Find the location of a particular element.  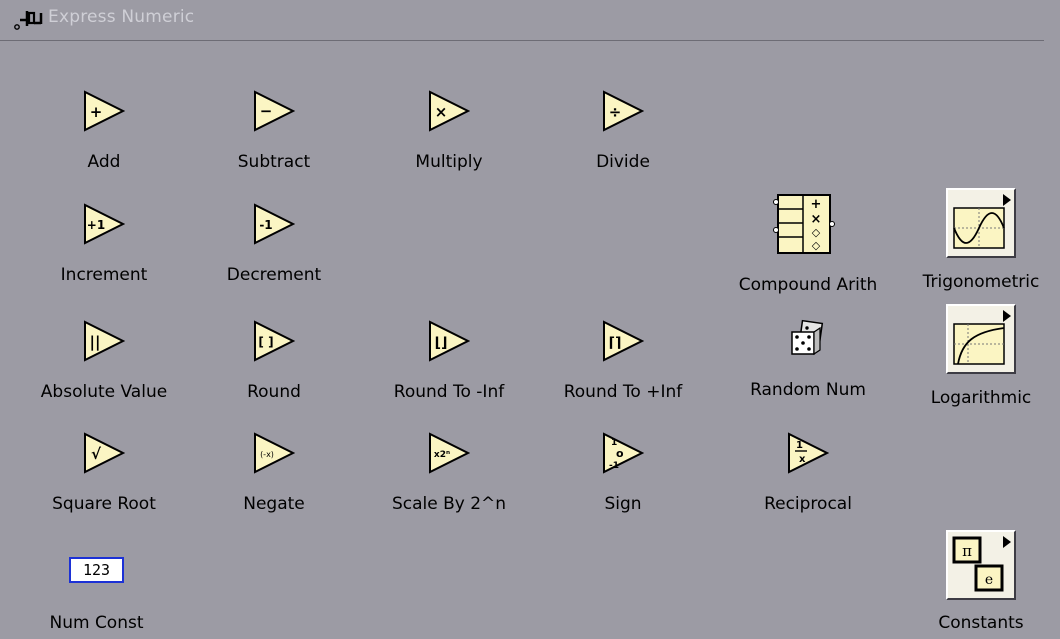

palette-item-sign: 1 o -1 Sign is located at coordinates (623, 482).